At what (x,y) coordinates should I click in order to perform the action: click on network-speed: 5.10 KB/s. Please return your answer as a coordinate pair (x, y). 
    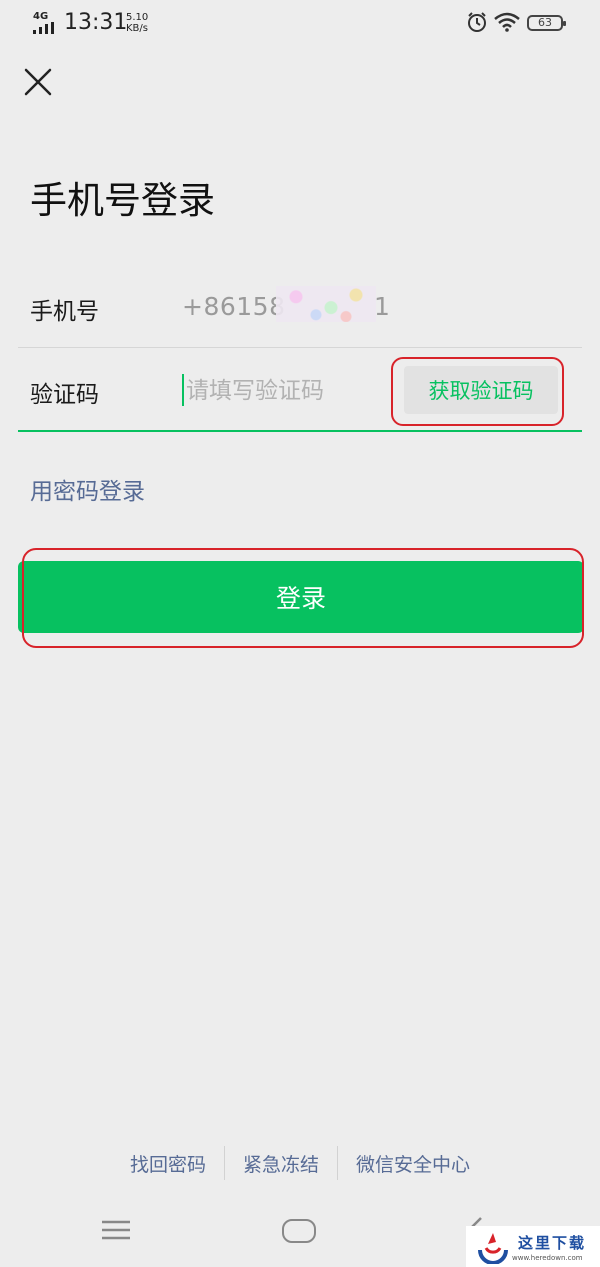
    Looking at the image, I should click on (137, 23).